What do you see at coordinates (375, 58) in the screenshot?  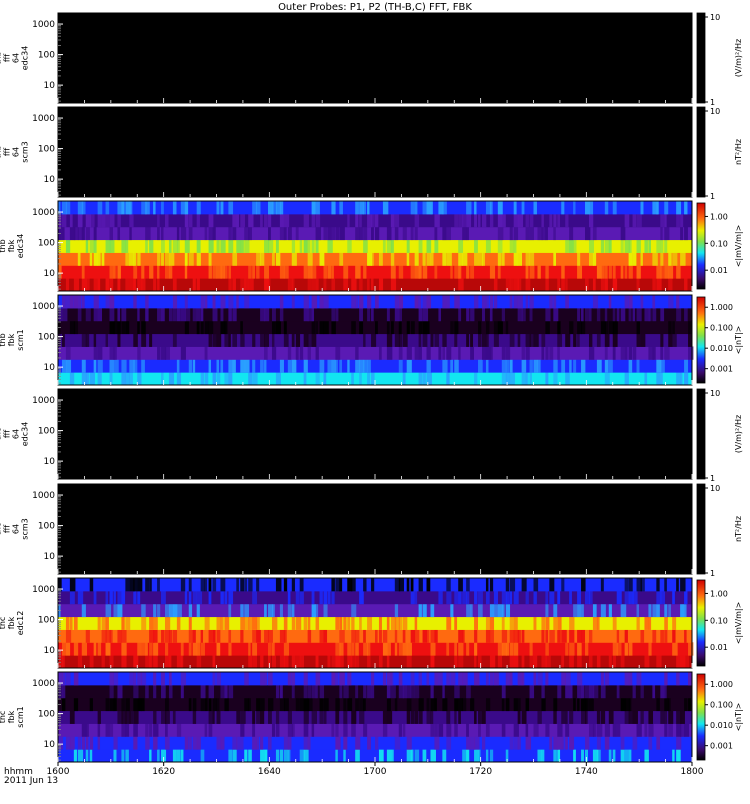 I see `panel-plot-area` at bounding box center [375, 58].